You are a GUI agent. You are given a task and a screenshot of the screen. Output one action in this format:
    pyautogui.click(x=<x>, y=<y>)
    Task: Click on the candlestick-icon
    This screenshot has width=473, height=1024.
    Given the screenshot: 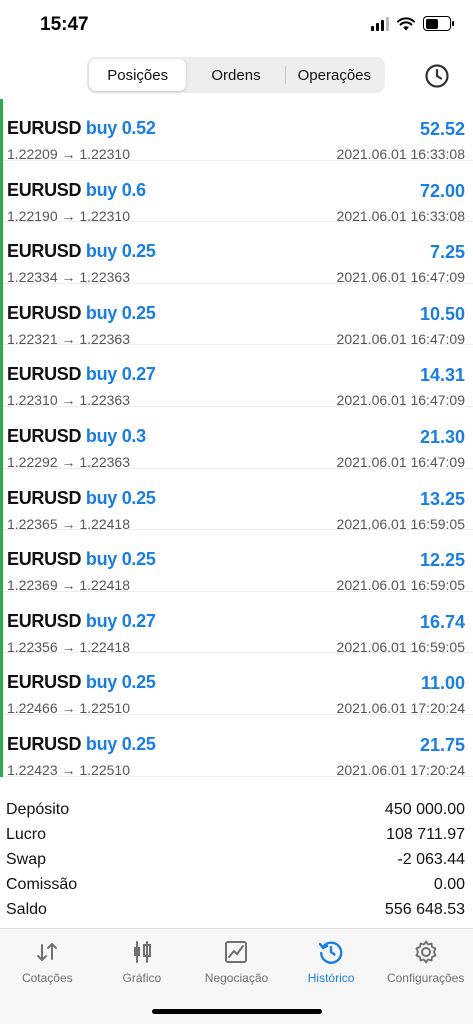 What is the action you would take?
    pyautogui.click(x=142, y=952)
    